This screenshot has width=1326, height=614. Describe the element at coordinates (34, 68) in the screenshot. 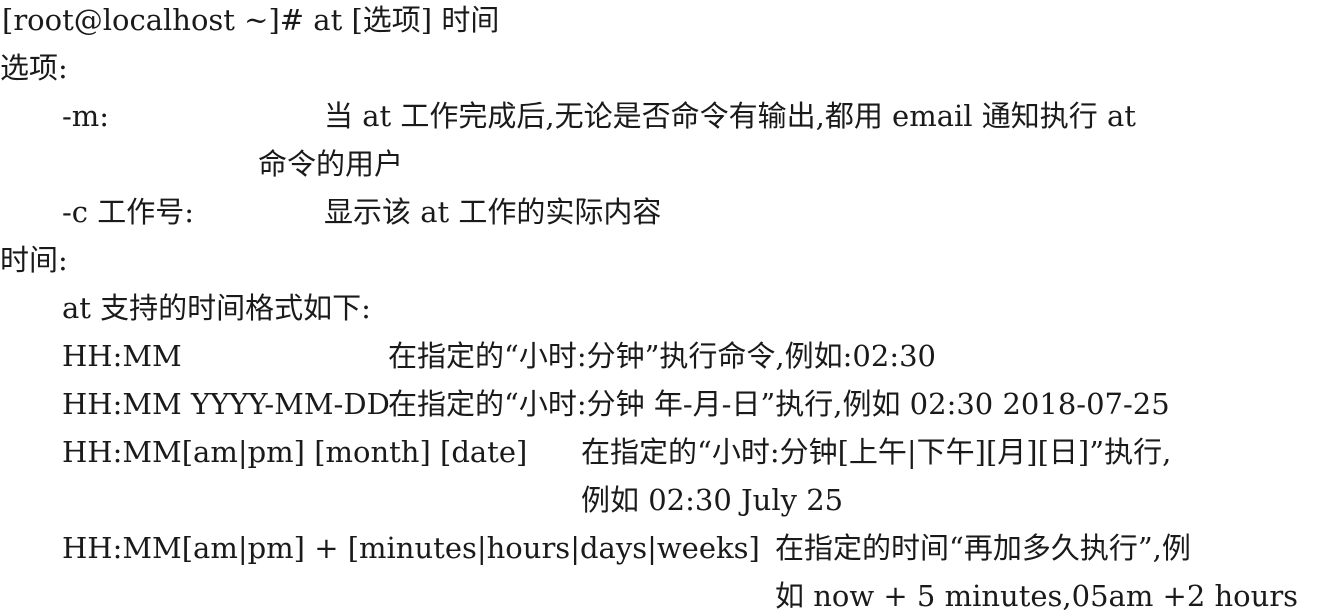

I see `options-heading: 选项:` at that location.